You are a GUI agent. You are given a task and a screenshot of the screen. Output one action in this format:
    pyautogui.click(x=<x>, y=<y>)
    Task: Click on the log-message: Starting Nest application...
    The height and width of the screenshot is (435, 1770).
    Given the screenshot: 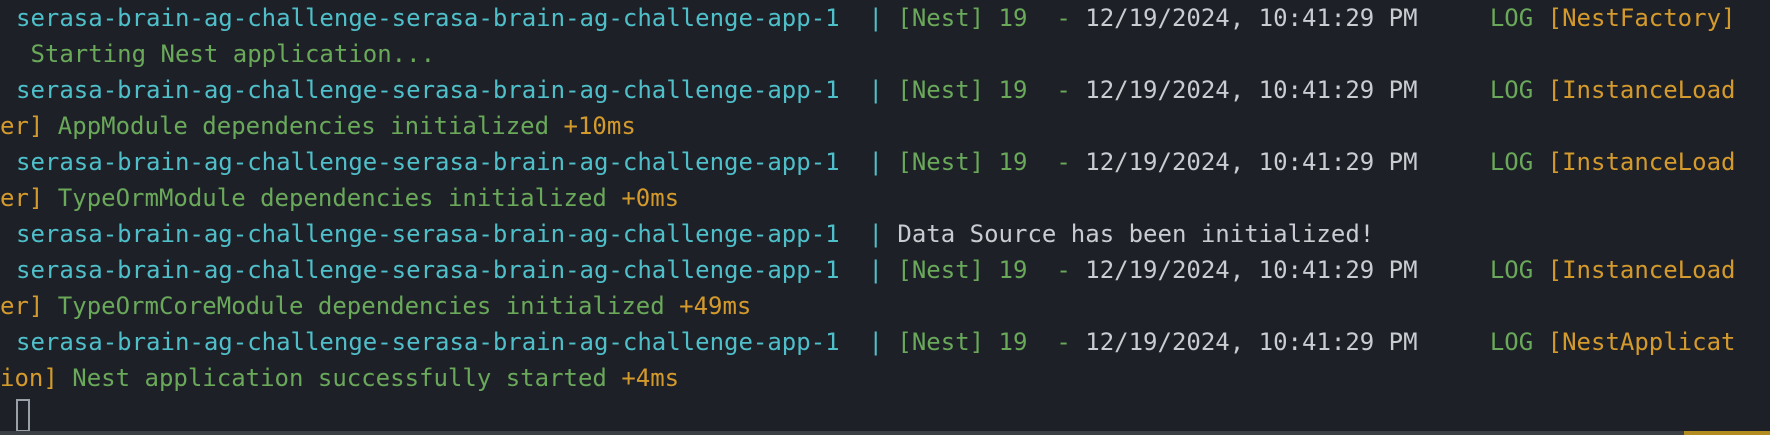 What is the action you would take?
    pyautogui.click(x=226, y=54)
    